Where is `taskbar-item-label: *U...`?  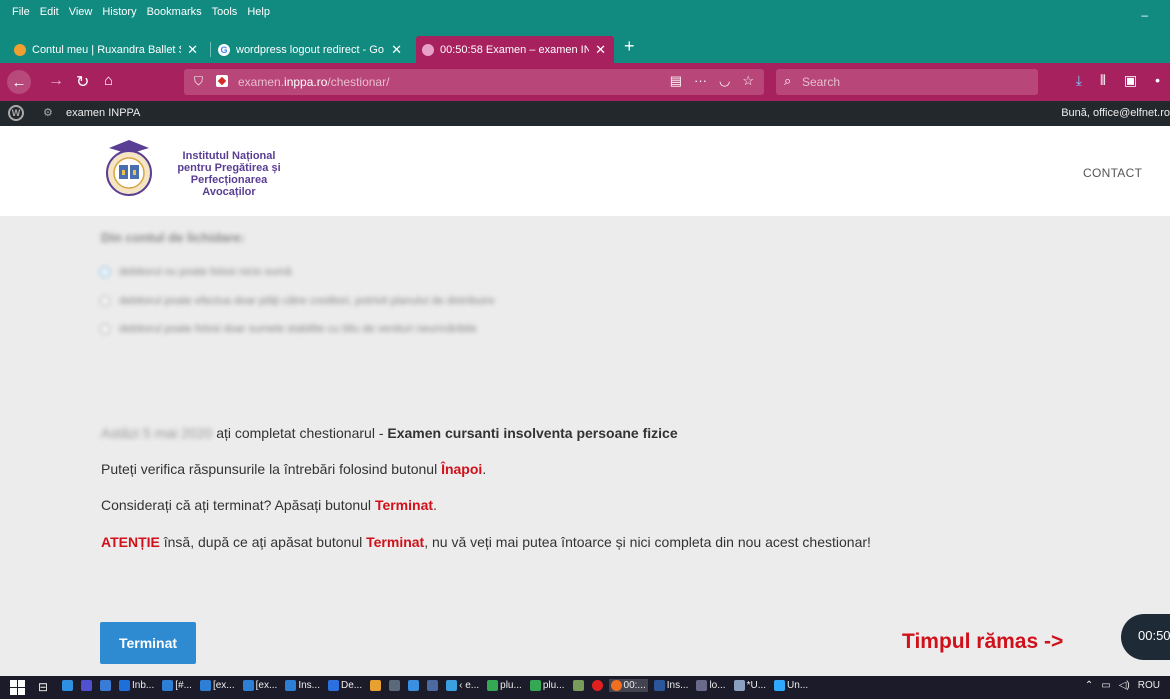
taskbar-item-label: *U... is located at coordinates (756, 685).